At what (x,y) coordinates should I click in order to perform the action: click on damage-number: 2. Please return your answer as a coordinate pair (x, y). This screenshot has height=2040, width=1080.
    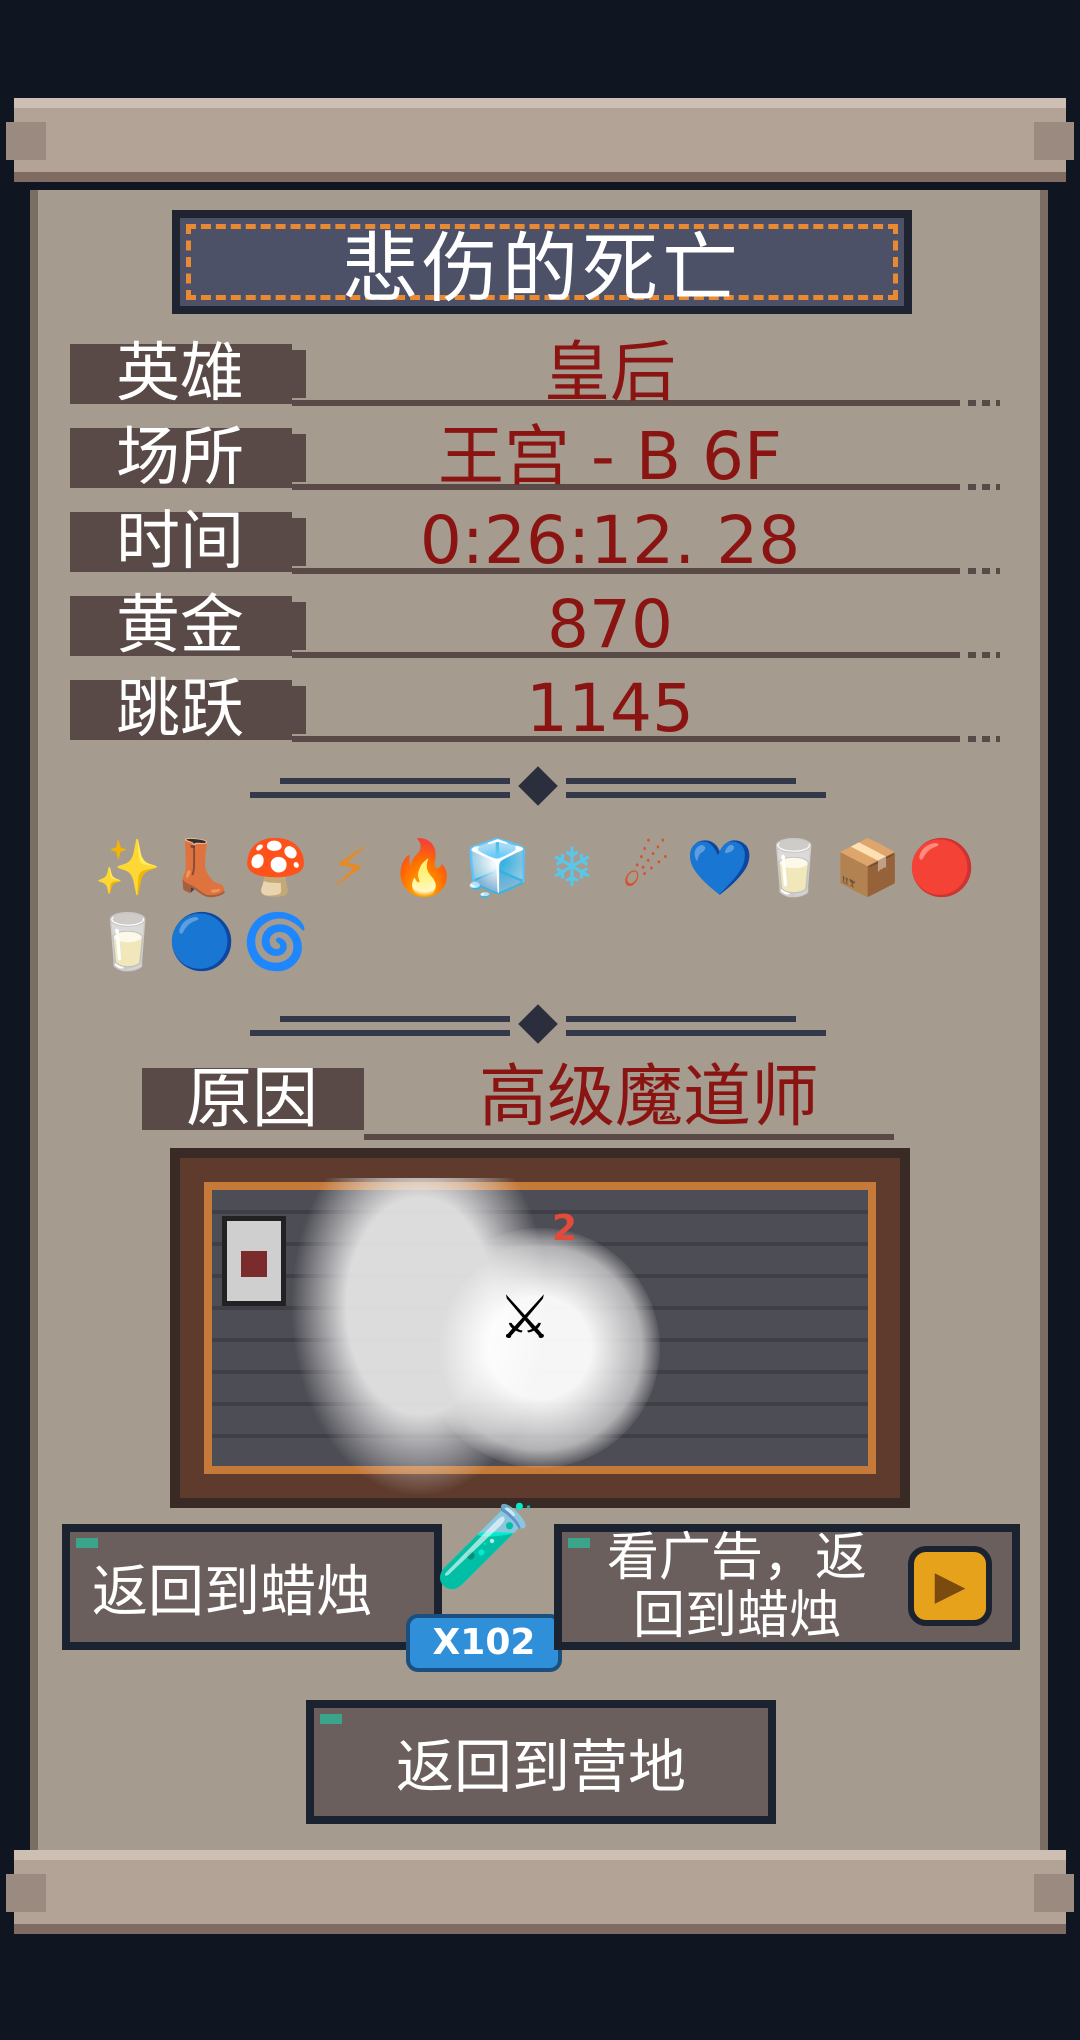
    Looking at the image, I should click on (565, 1228).